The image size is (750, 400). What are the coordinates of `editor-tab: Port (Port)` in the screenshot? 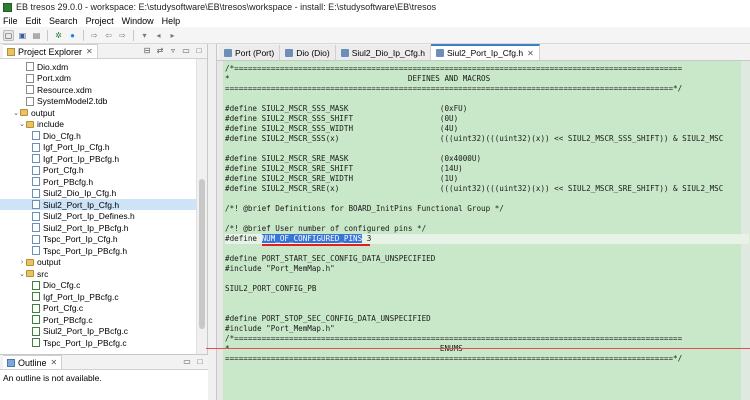 It's located at (250, 52).